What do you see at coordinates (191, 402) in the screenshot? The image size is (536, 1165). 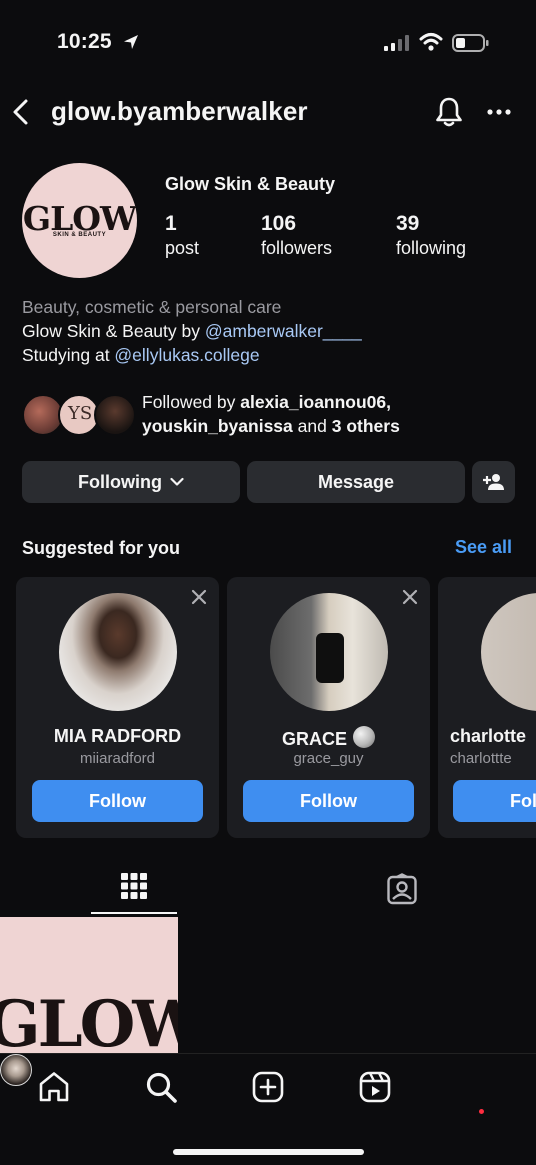 I see `followed-by-prefix: Followed by` at bounding box center [191, 402].